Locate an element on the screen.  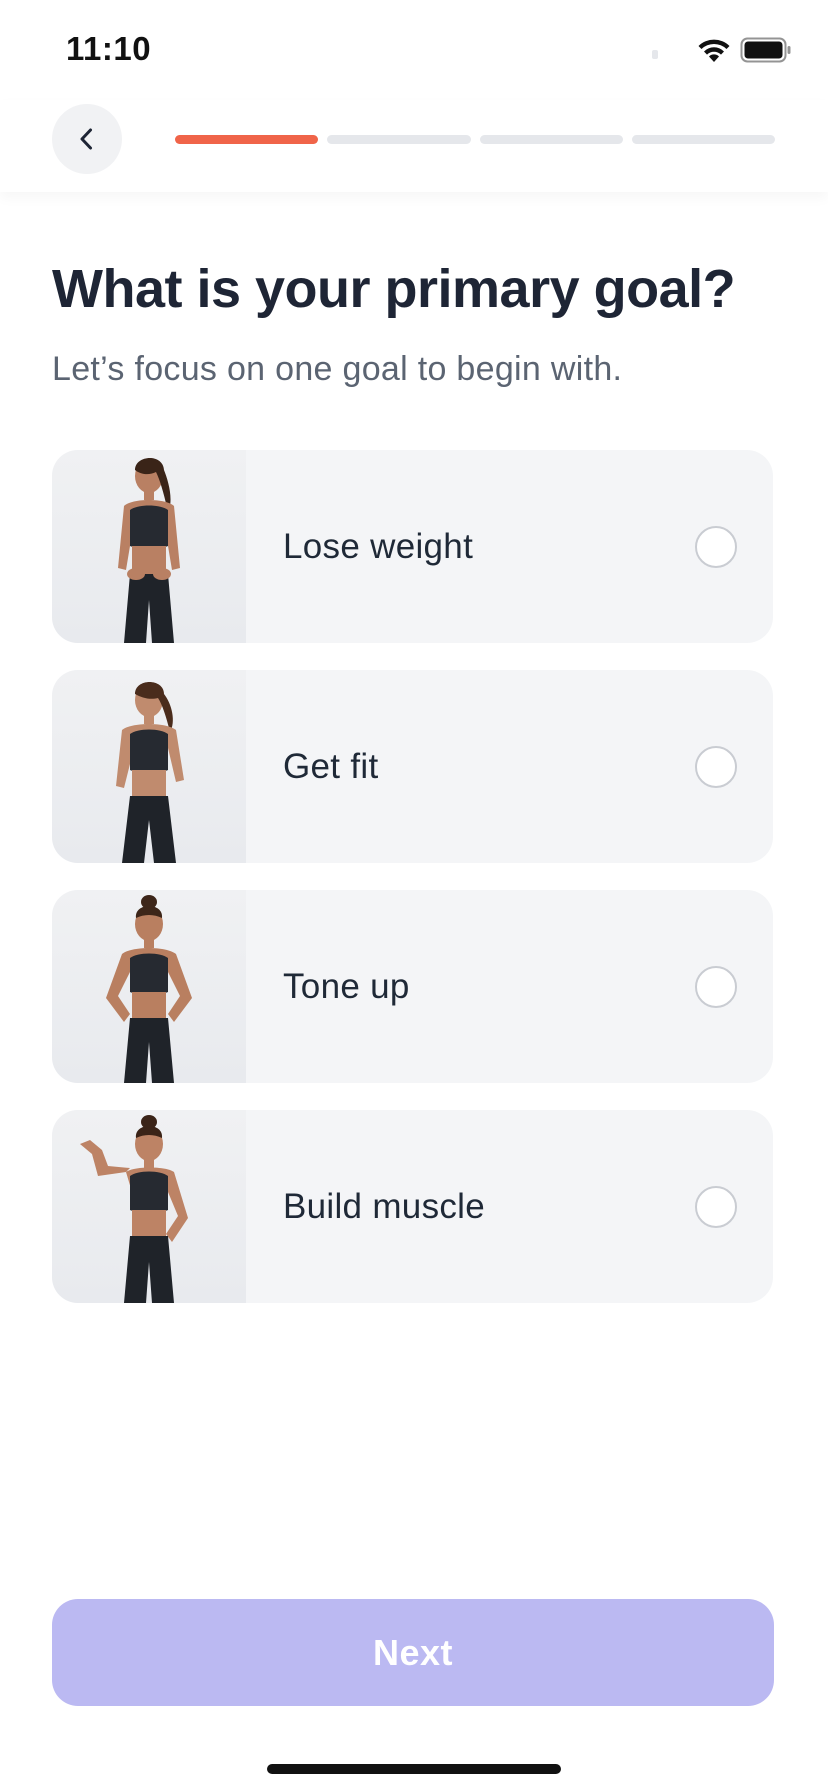
wifi-icon is located at coordinates (714, 50).